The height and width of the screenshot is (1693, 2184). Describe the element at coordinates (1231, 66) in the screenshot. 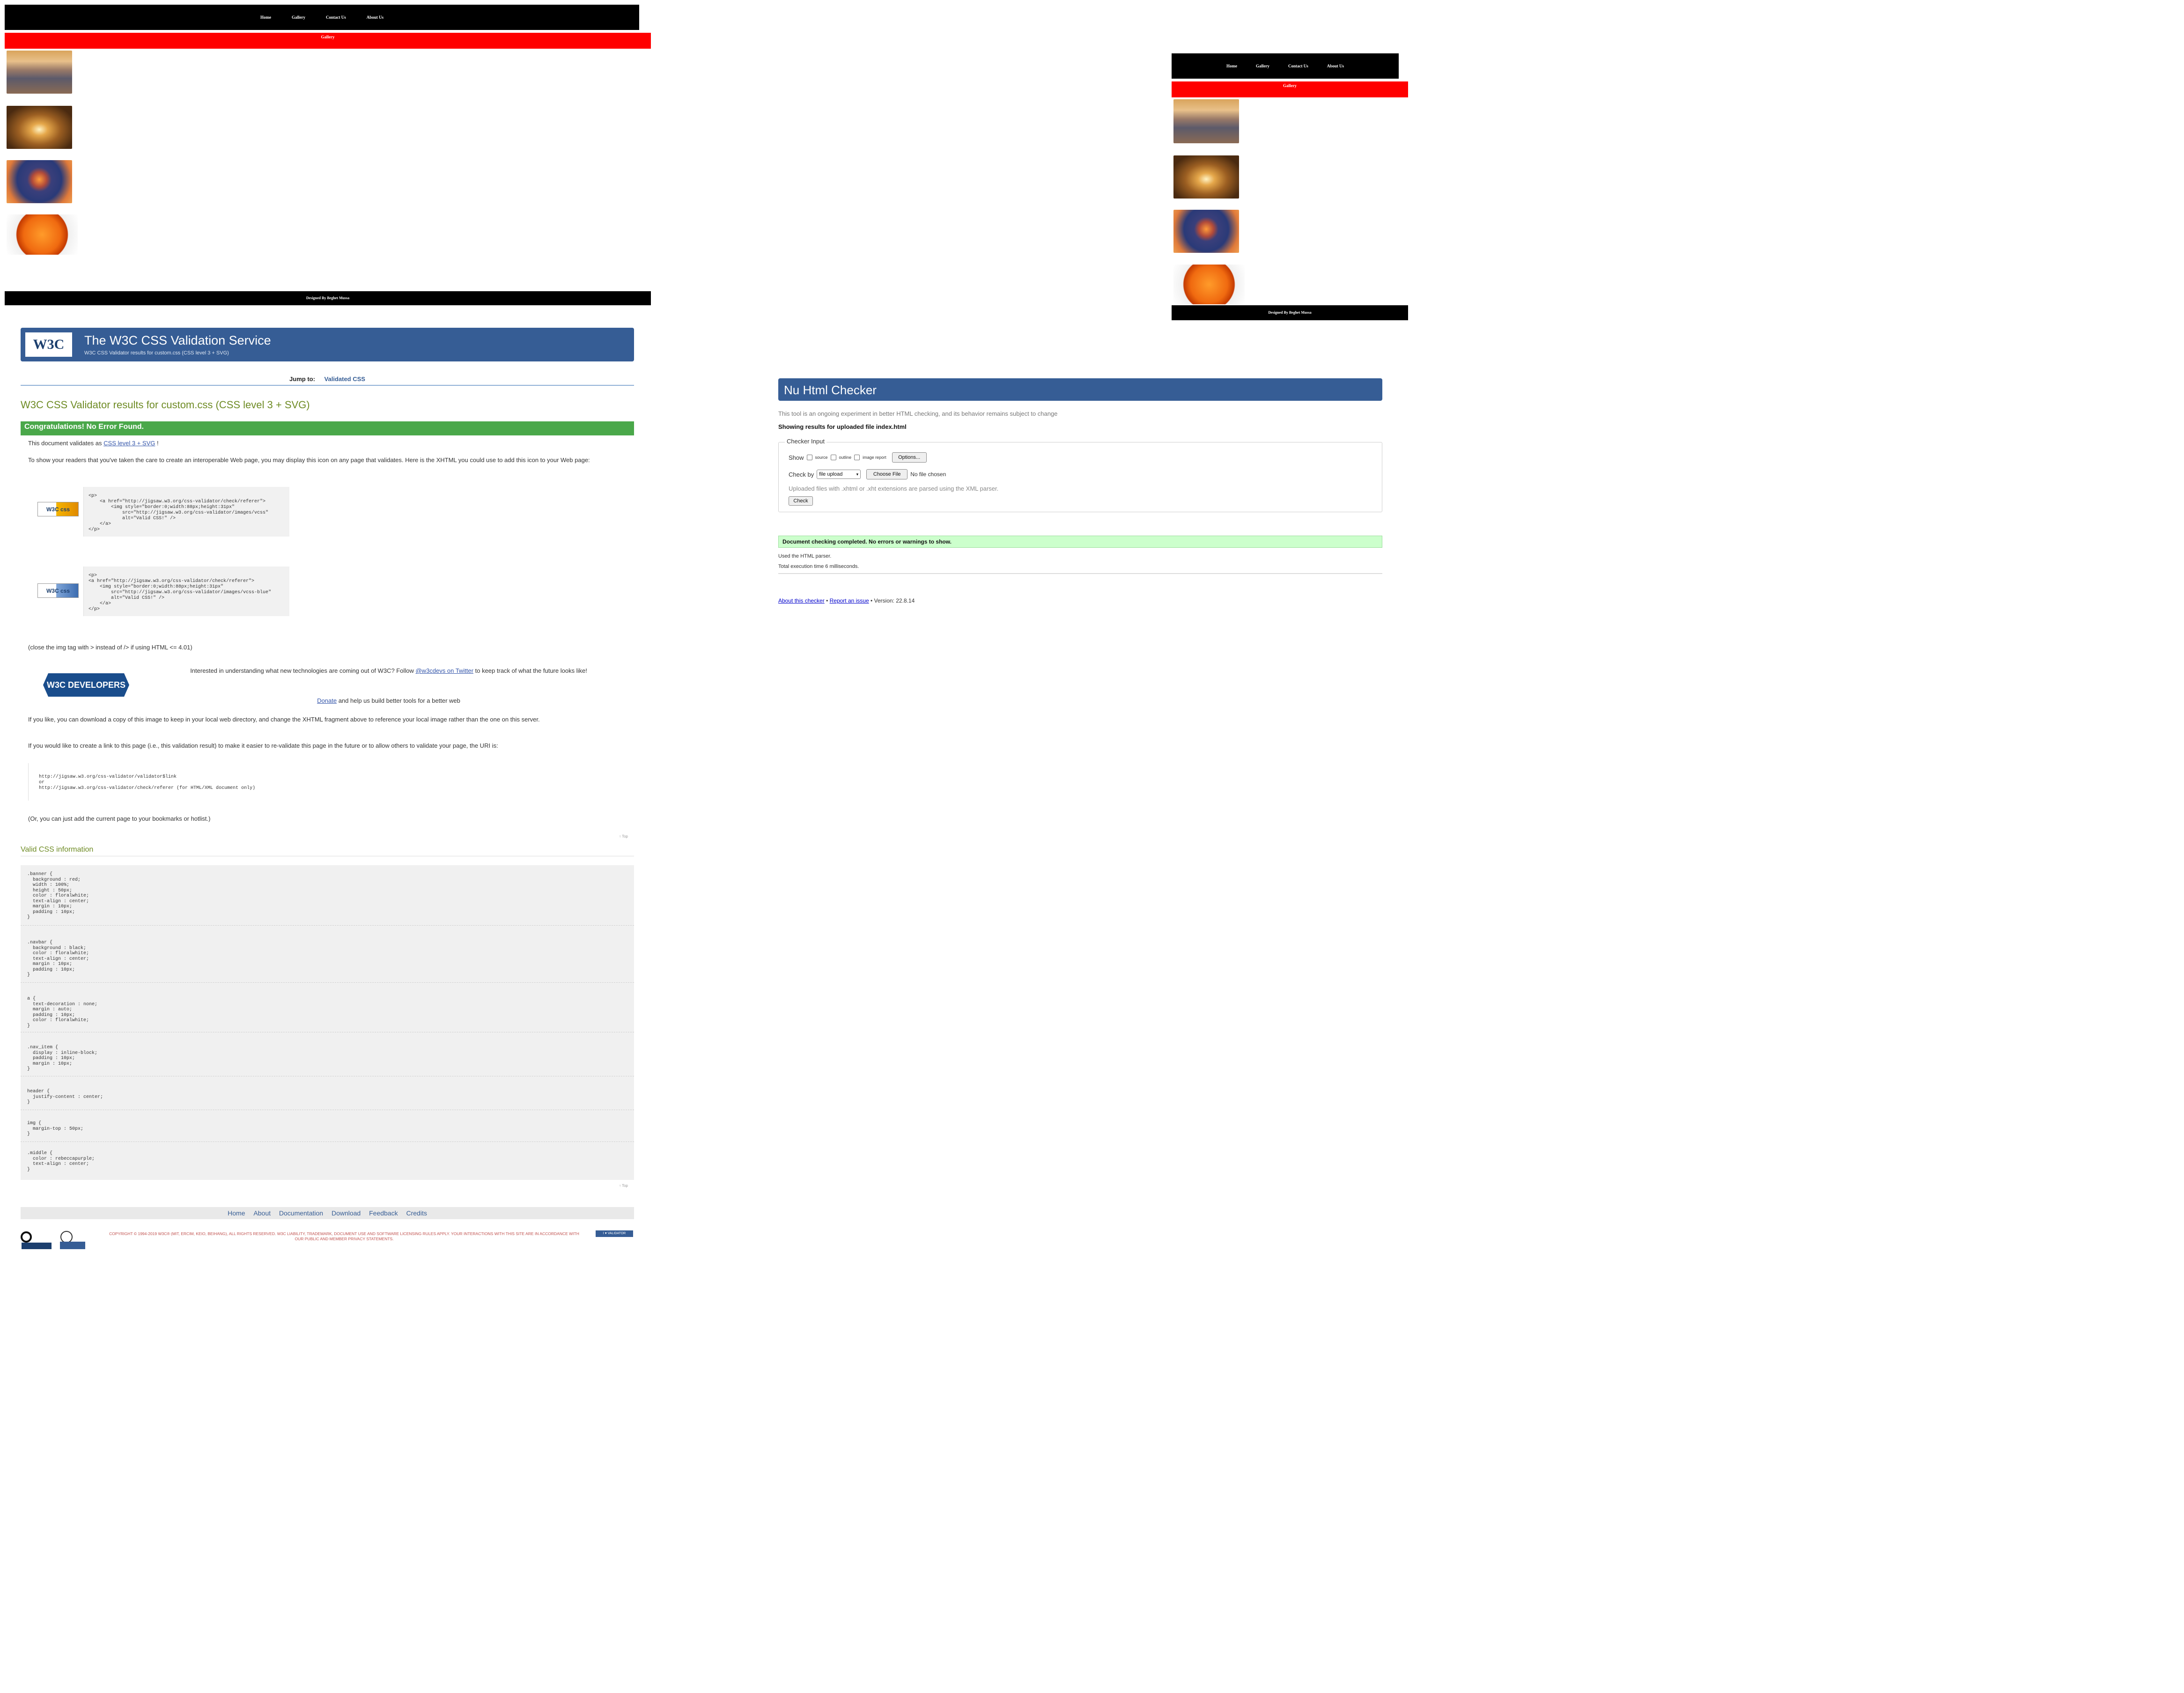

I see `right-nav-home: Home` at that location.